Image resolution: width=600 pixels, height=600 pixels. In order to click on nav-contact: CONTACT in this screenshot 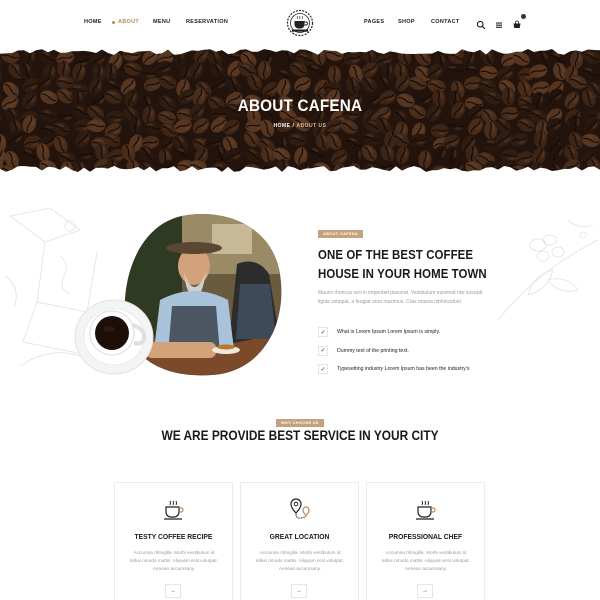, I will do `click(445, 22)`.